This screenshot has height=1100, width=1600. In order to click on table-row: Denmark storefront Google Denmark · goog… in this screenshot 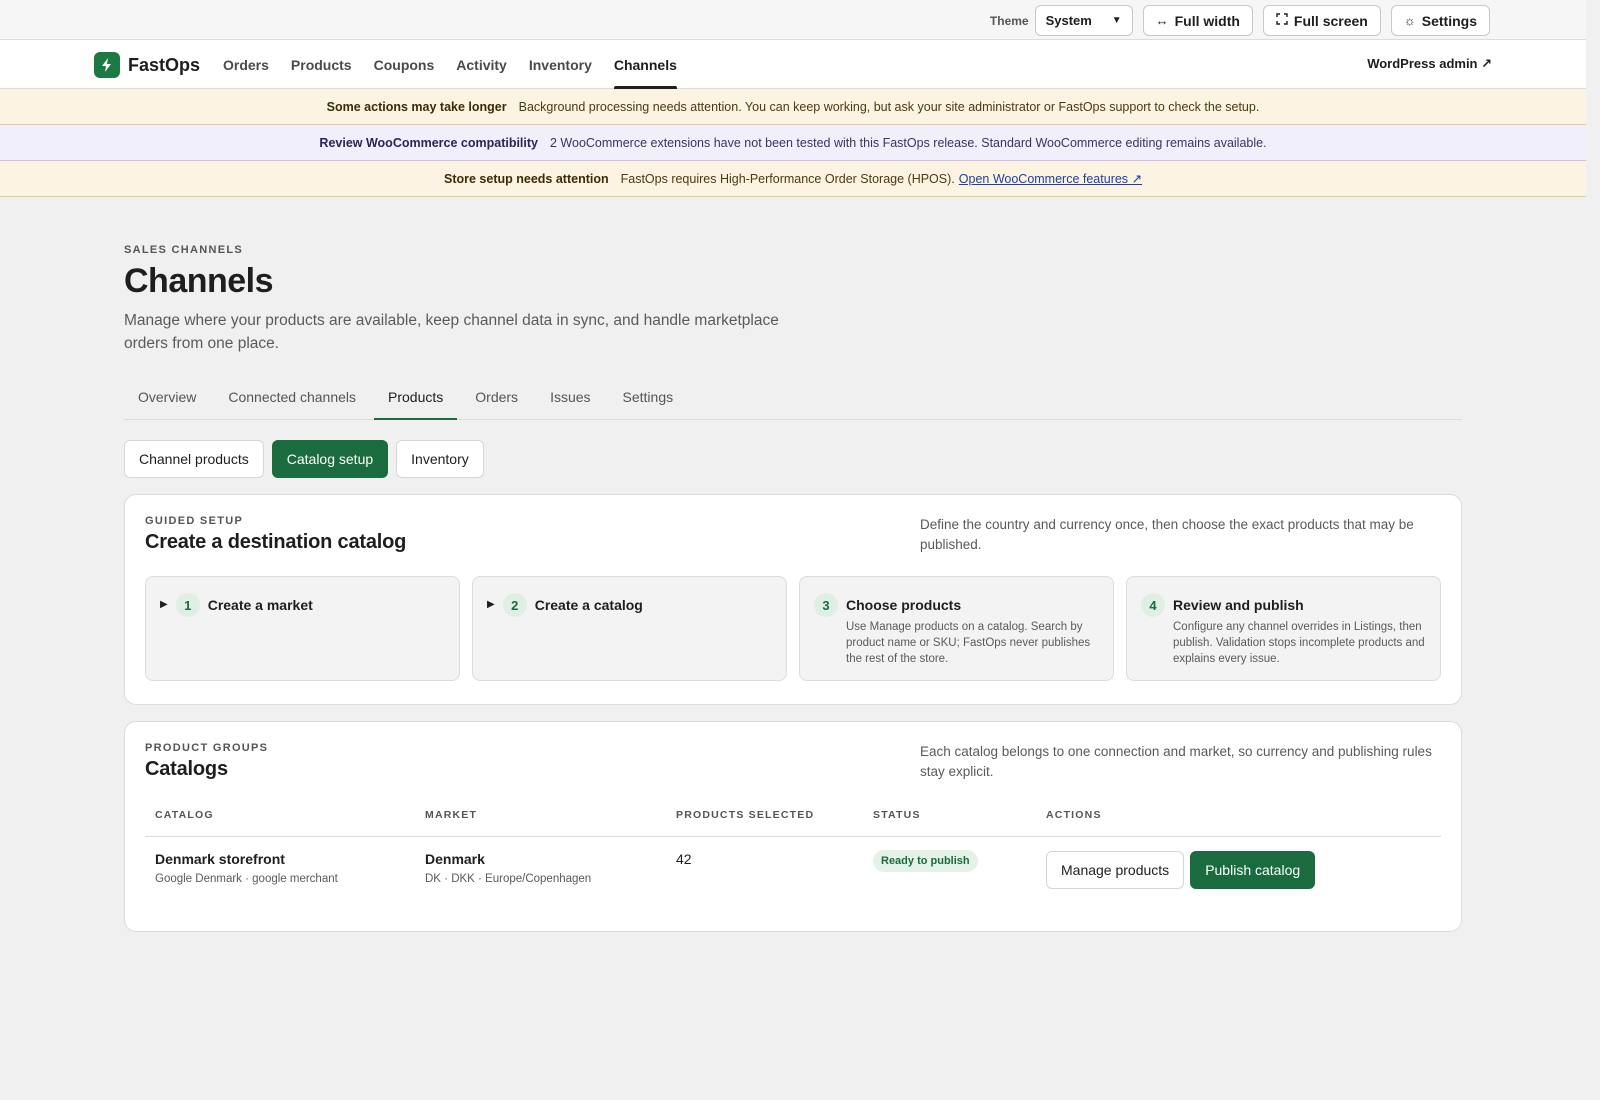, I will do `click(793, 874)`.